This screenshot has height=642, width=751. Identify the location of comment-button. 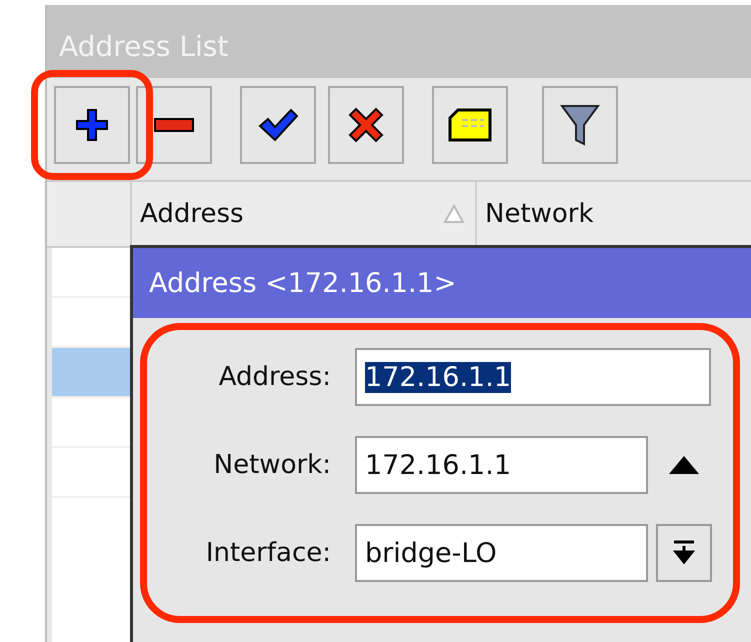
(470, 125).